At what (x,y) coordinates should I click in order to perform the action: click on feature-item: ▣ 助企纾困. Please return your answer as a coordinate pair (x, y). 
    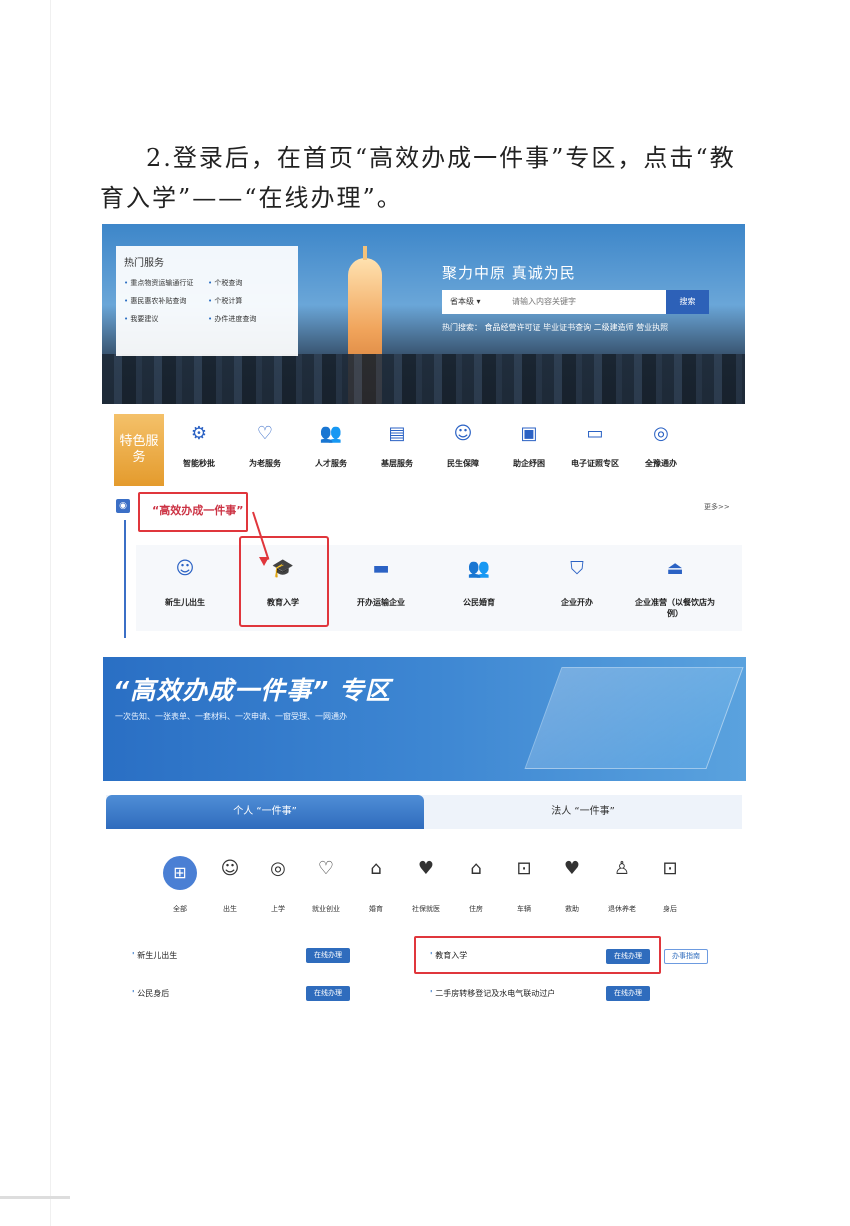
    Looking at the image, I should click on (529, 445).